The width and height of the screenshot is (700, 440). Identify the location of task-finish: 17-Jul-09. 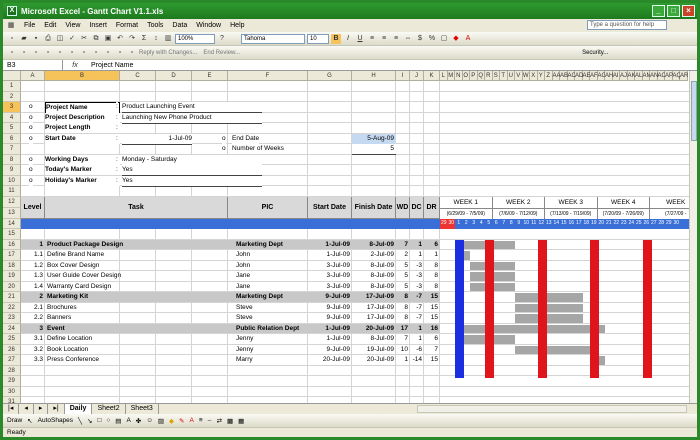
(373, 308).